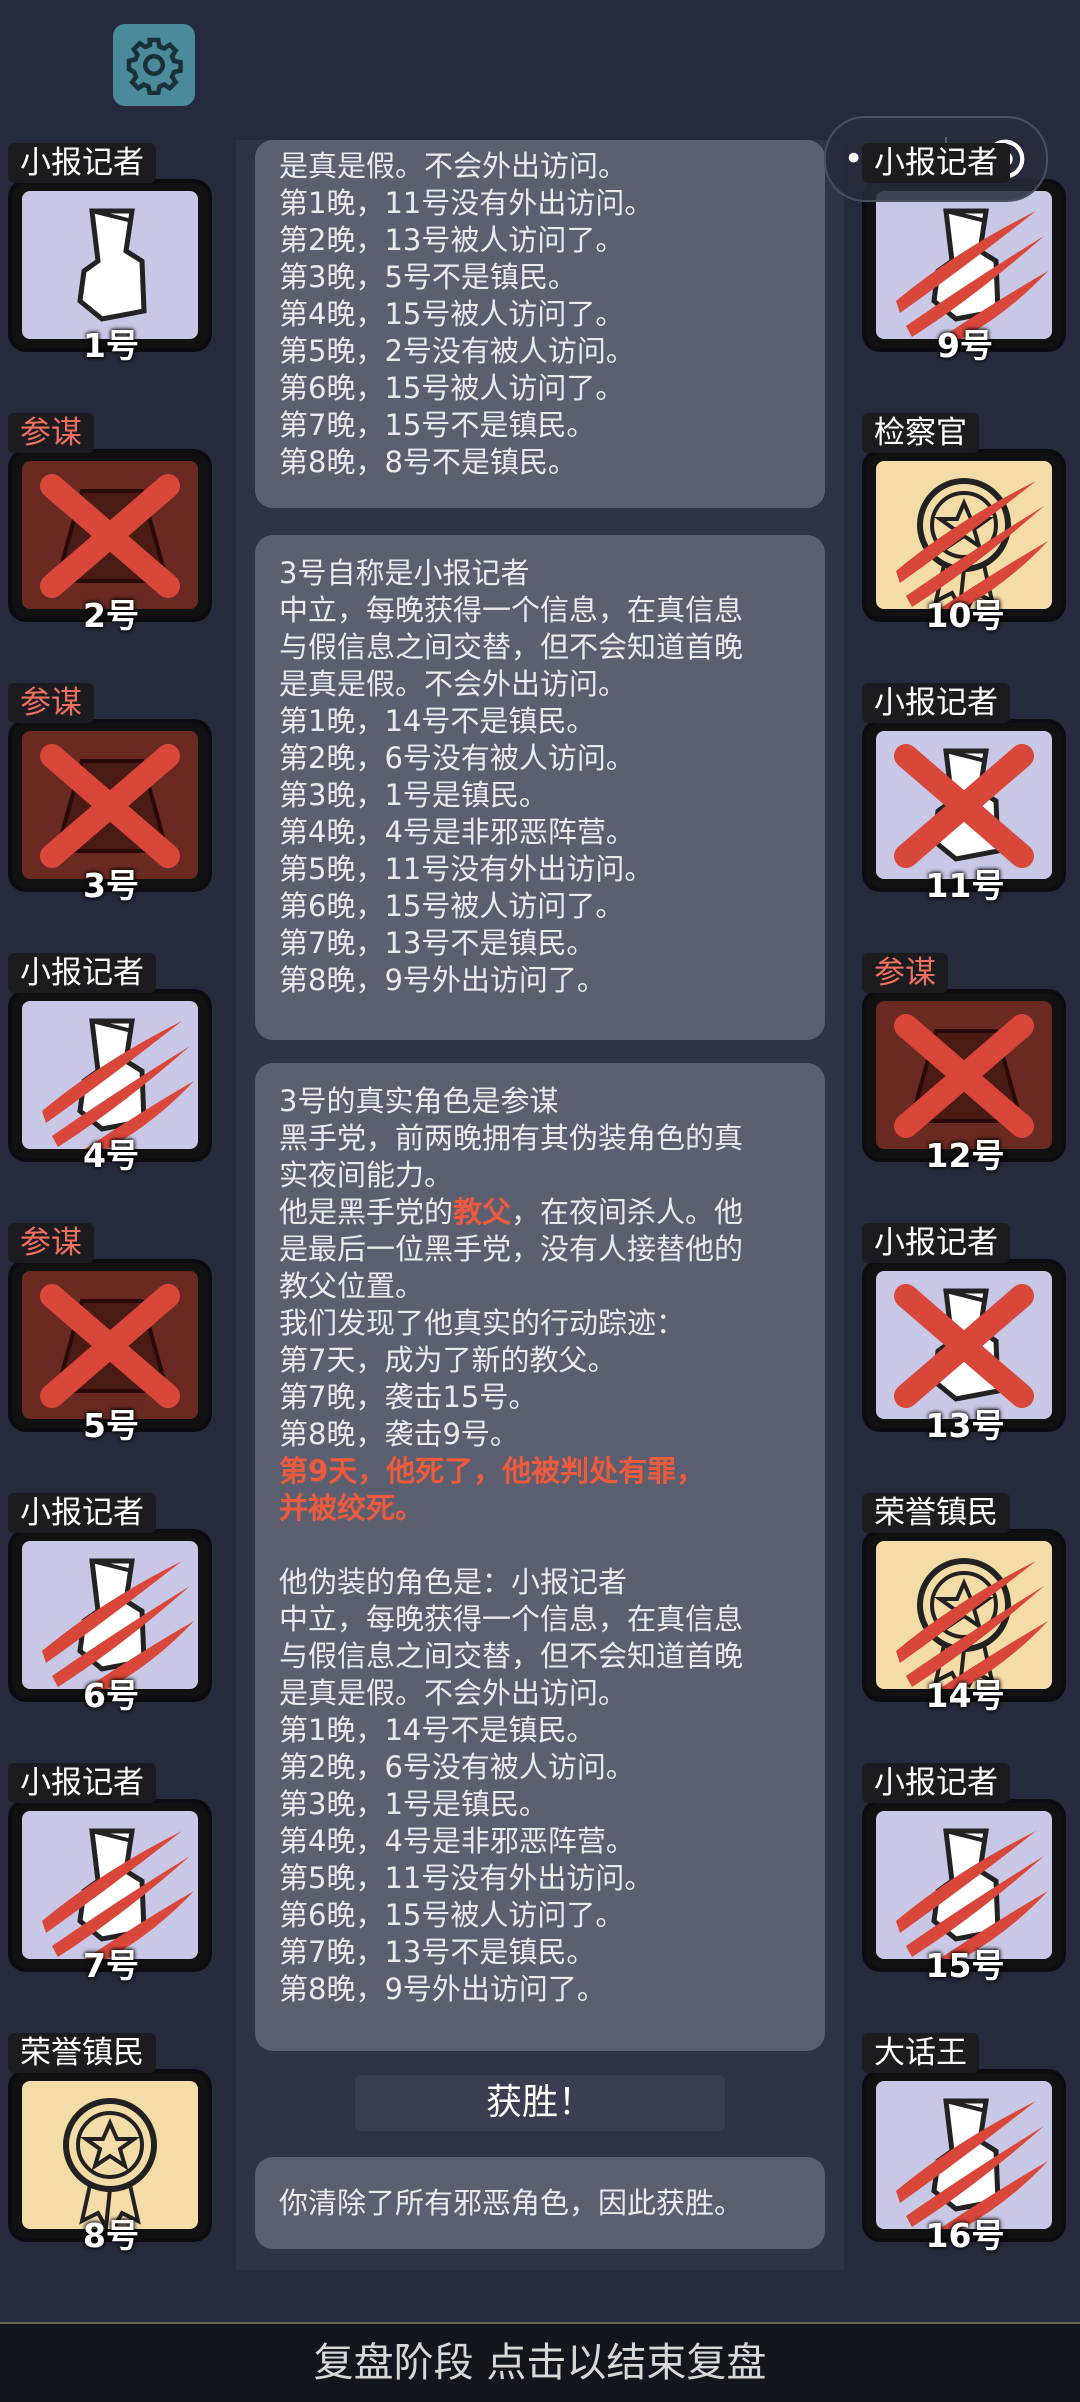 The width and height of the screenshot is (1080, 2402). I want to click on card-line: 第7晚，15号不是镇民。, so click(437, 425).